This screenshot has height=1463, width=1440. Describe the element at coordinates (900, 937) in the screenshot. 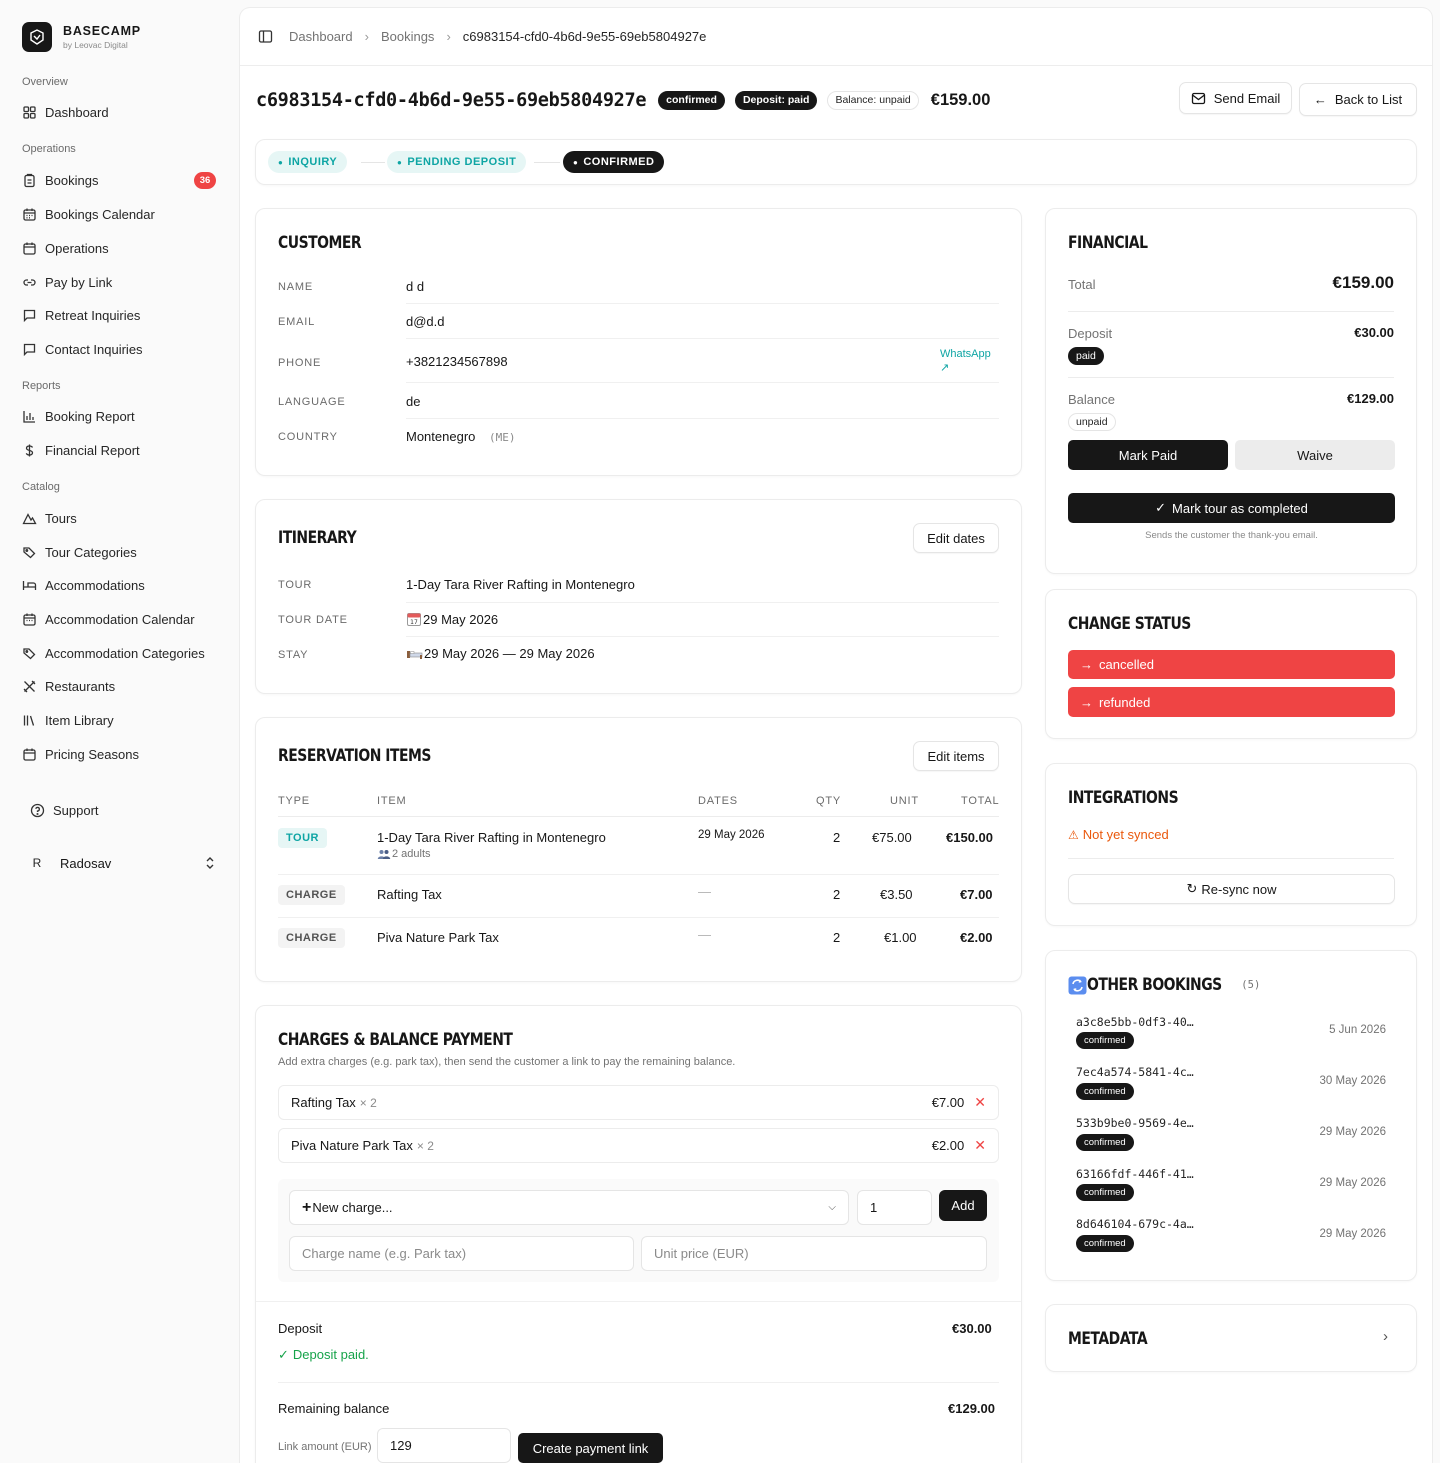

I see `item-unit: €1.00` at that location.